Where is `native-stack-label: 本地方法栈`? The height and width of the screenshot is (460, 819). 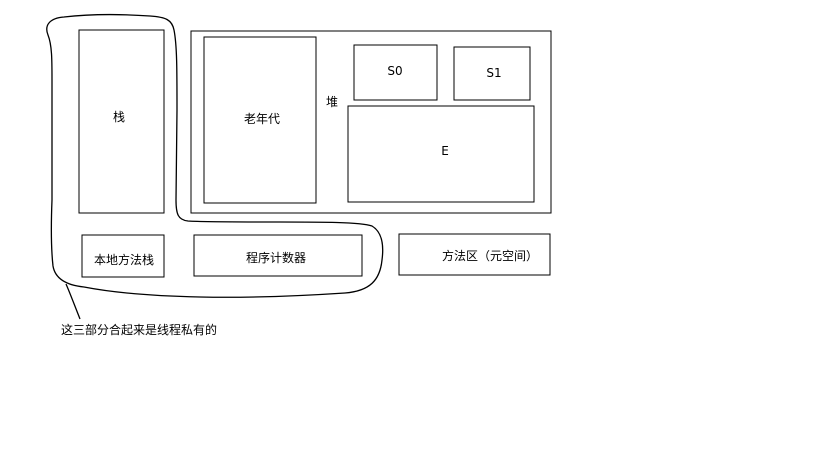
native-stack-label: 本地方法栈 is located at coordinates (124, 259).